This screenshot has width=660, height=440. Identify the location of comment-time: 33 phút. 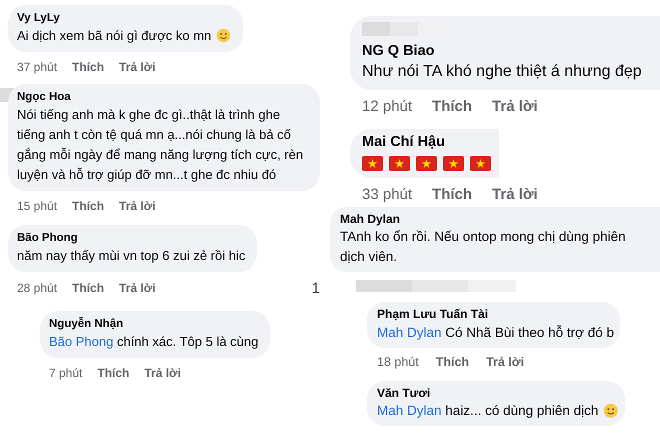
(387, 194).